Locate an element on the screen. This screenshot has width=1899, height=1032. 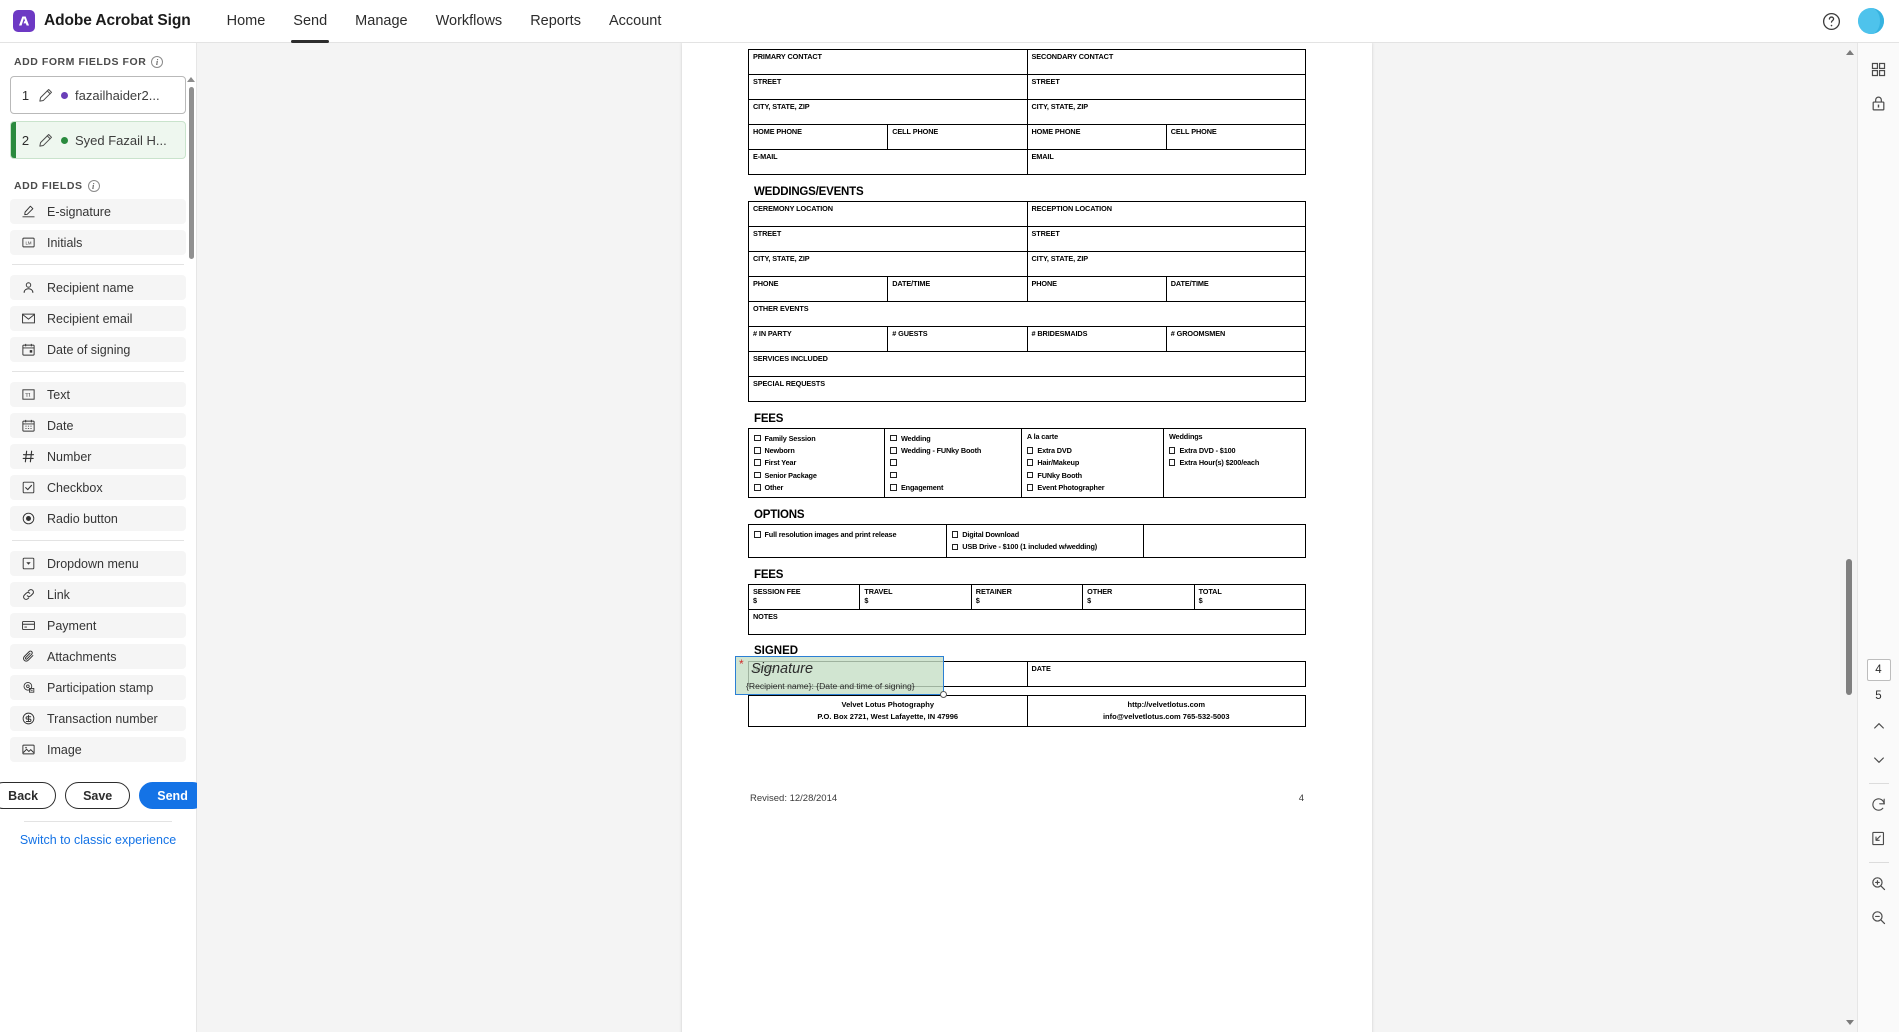
field-text: TI Text is located at coordinates (98, 394).